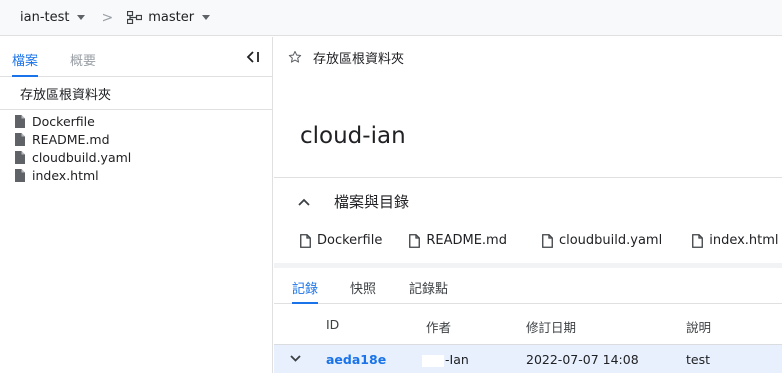 This screenshot has width=782, height=373. I want to click on section-title: 檔案與目錄, so click(372, 202).